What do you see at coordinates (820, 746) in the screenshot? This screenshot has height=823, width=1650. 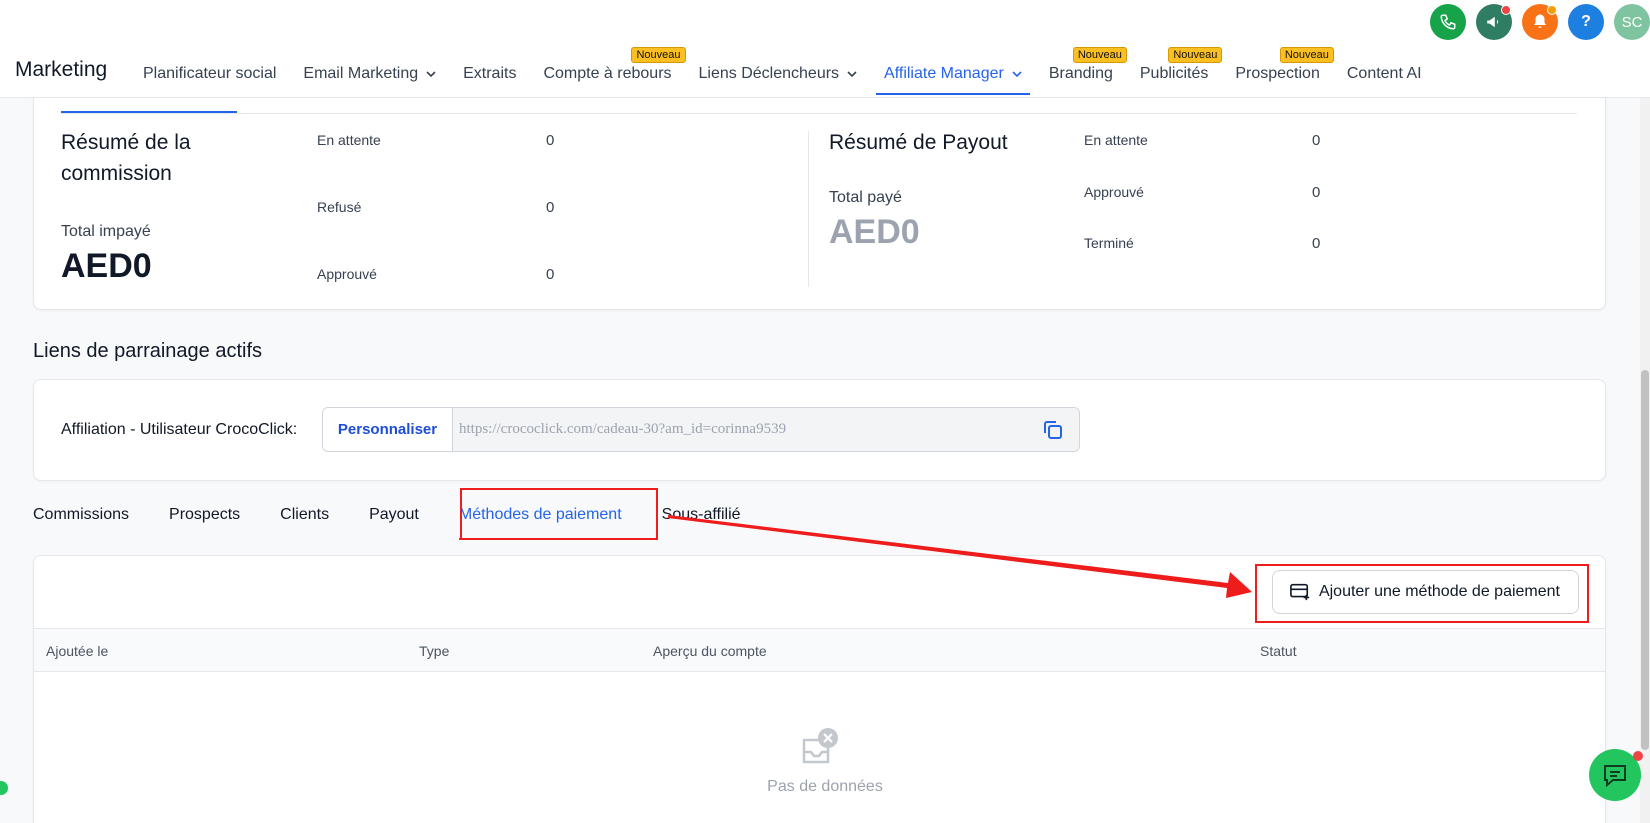 I see `empty-inbox-icon` at bounding box center [820, 746].